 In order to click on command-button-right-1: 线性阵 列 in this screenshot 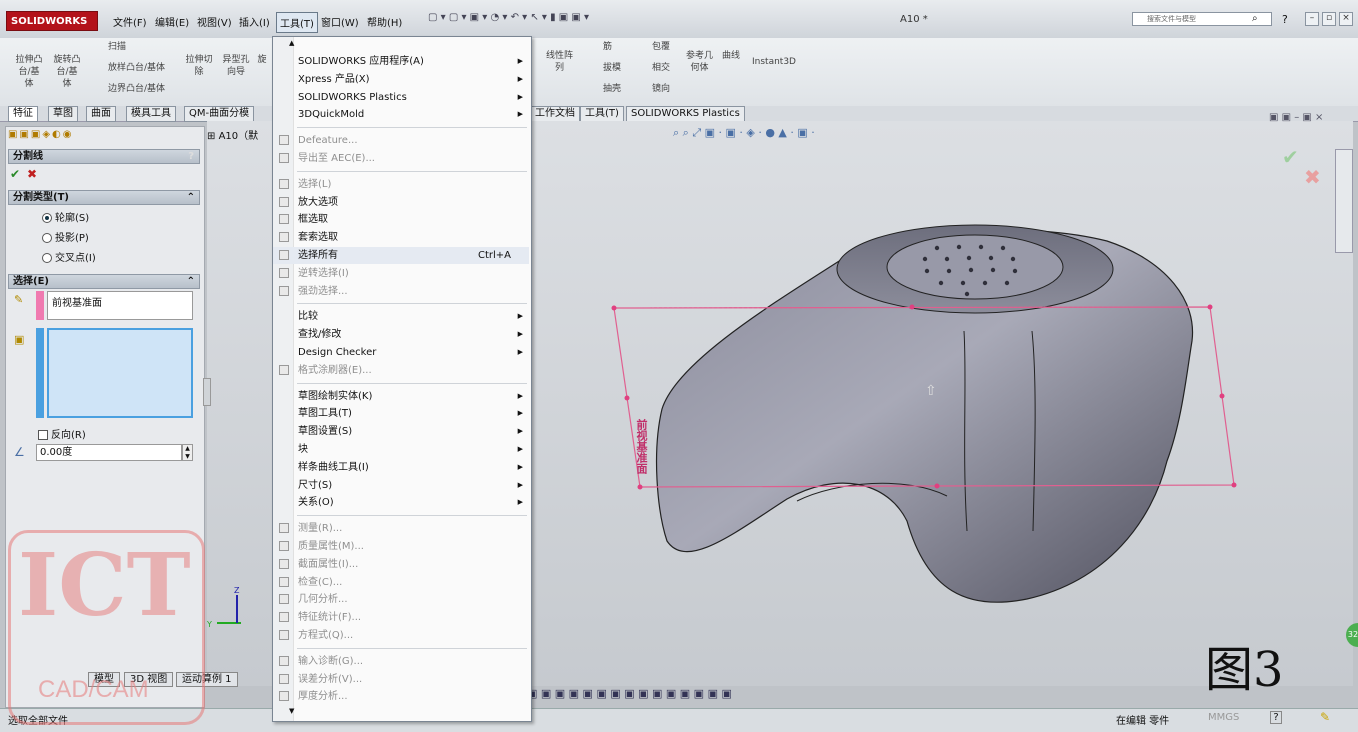, I will do `click(559, 62)`.